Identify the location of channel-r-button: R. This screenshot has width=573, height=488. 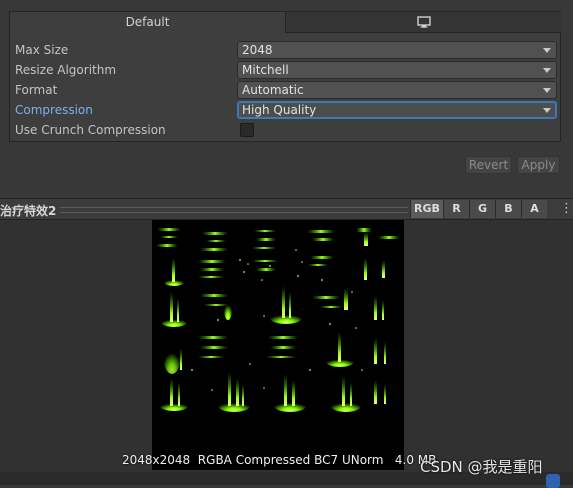
(456, 209).